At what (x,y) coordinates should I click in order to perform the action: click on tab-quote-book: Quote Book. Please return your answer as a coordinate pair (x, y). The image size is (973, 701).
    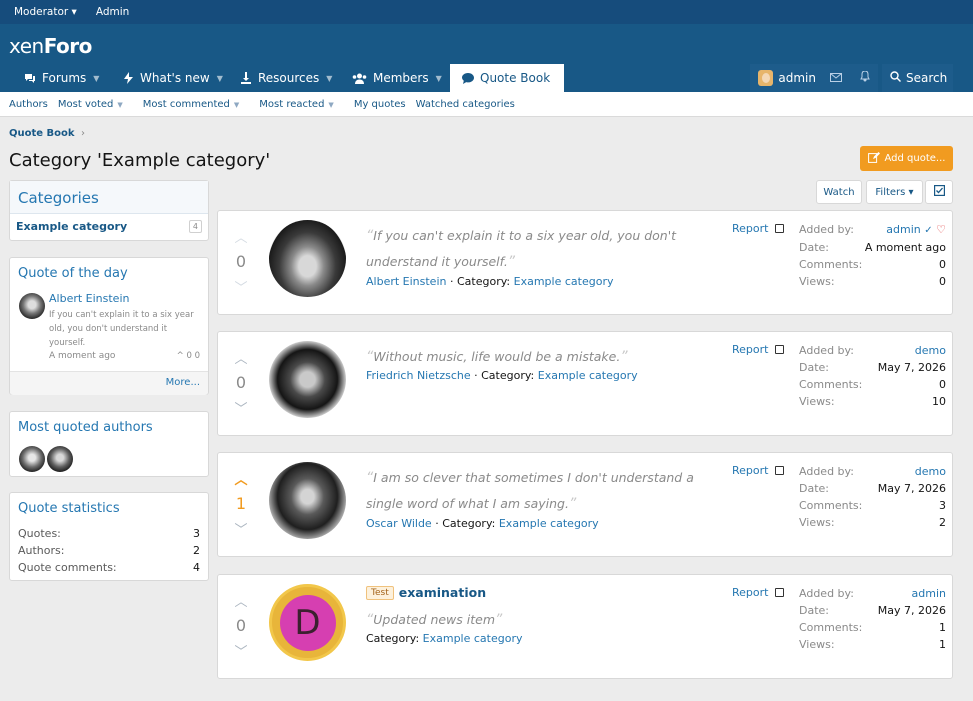
    Looking at the image, I should click on (507, 78).